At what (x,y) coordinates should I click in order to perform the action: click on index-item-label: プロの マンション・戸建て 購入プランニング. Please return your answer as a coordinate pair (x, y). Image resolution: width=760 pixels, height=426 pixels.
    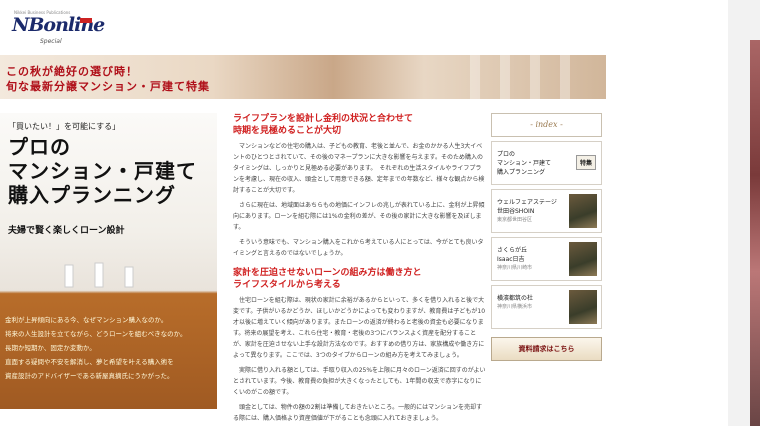
    Looking at the image, I should click on (524, 163).